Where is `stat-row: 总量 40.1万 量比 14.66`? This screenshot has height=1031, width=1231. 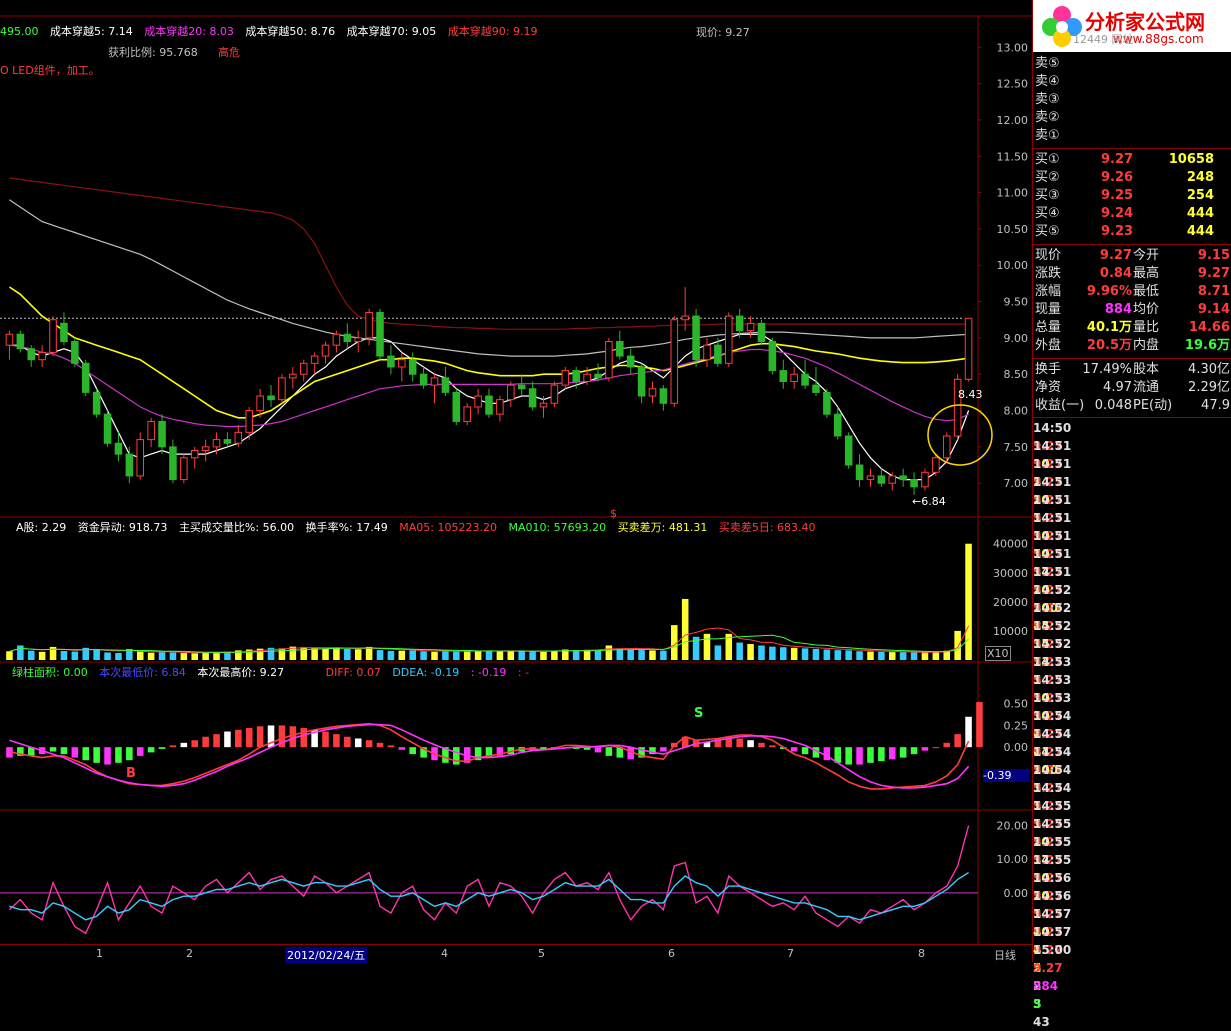
stat-row: 总量 40.1万 量比 14.66 is located at coordinates (1132, 328).